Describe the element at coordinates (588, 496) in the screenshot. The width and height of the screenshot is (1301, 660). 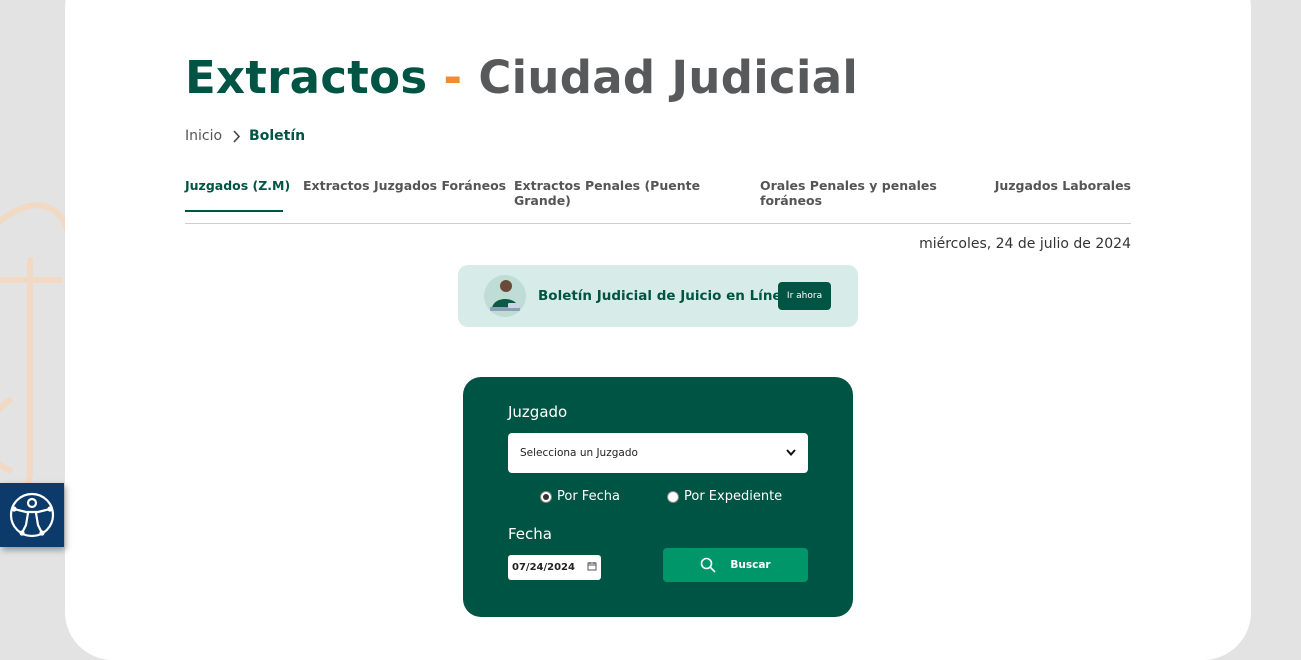
I see `radio-por-fecha-label: Por Fecha` at that location.